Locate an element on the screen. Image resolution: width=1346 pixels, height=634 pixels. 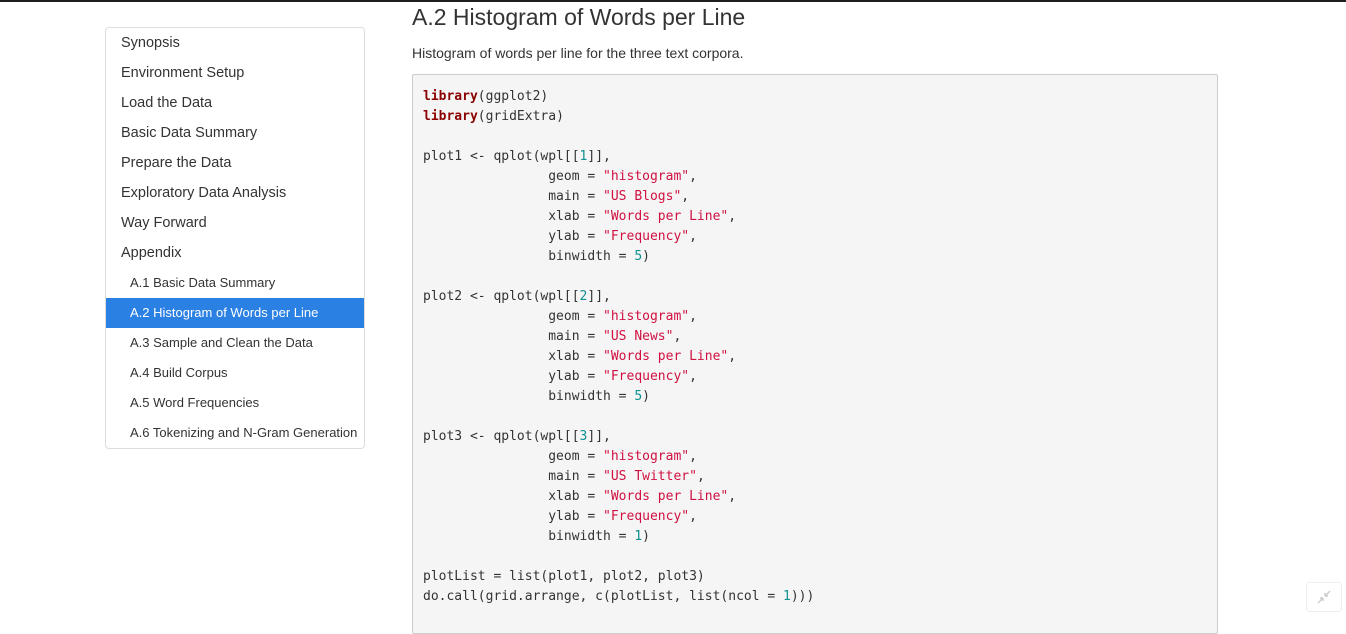
toc-item-environment-setup: Environment Setup is located at coordinates (235, 73).